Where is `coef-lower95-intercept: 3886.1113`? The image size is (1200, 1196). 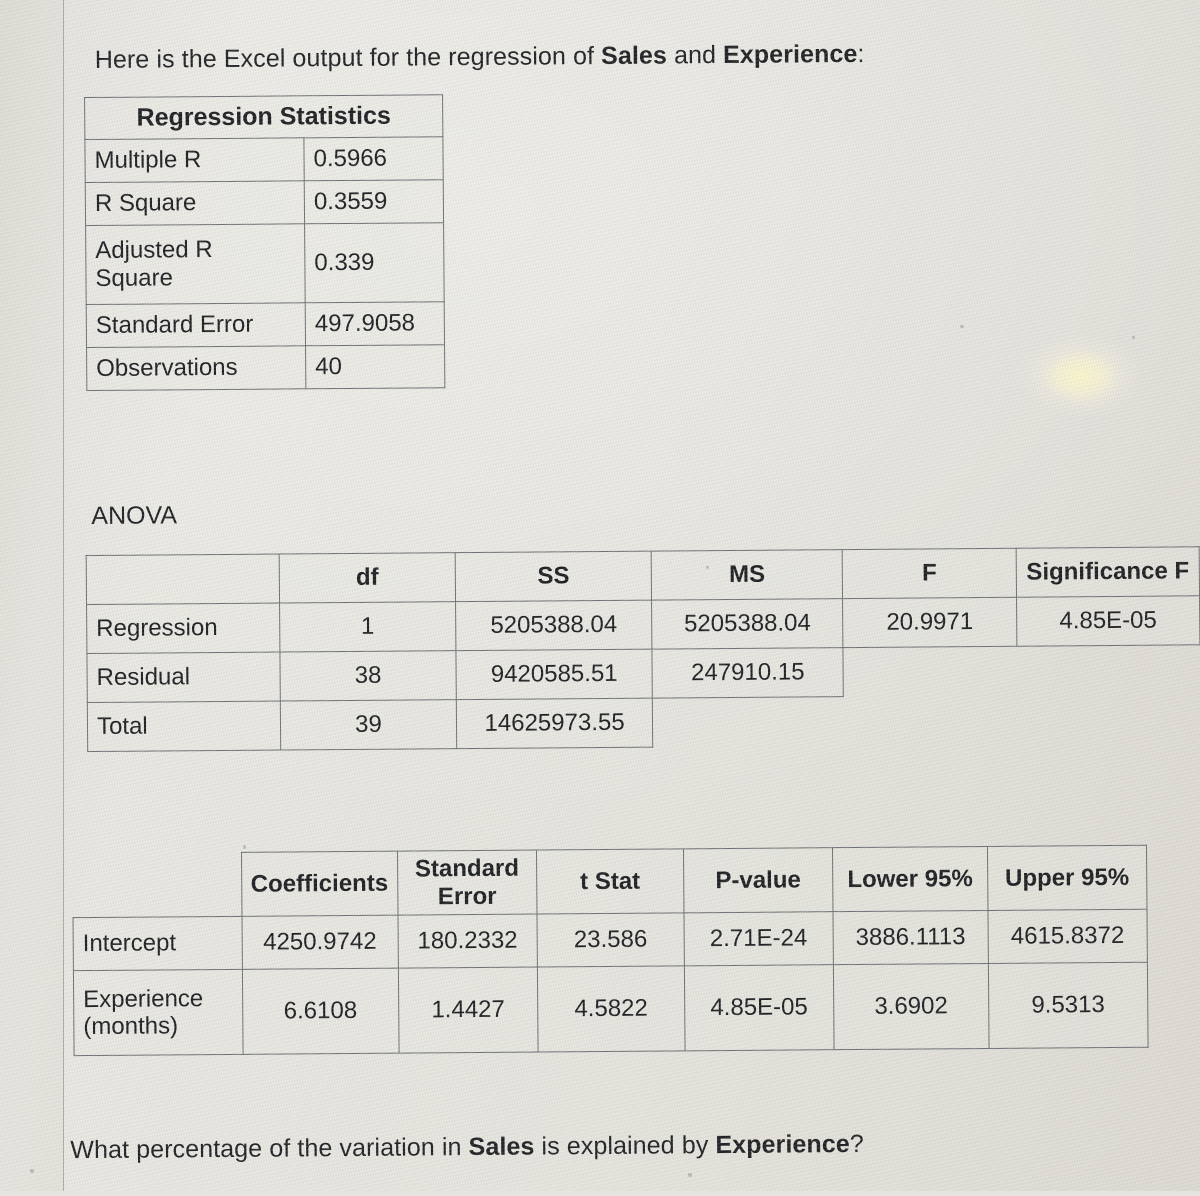 coef-lower95-intercept: 3886.1113 is located at coordinates (910, 937).